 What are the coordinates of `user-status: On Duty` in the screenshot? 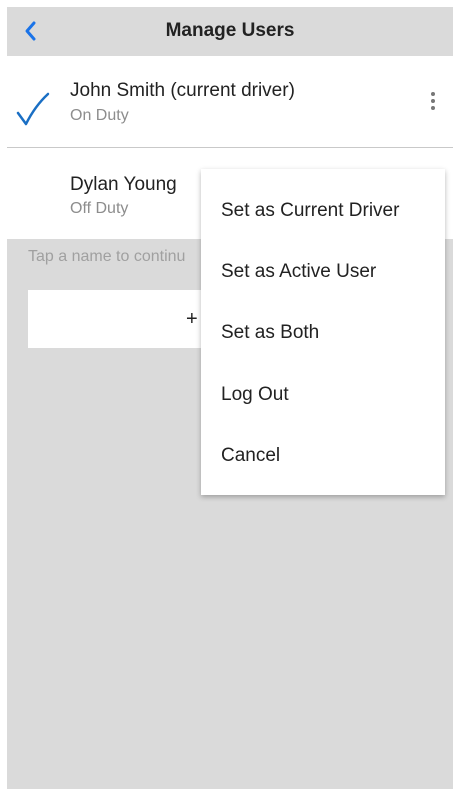 It's located at (99, 115).